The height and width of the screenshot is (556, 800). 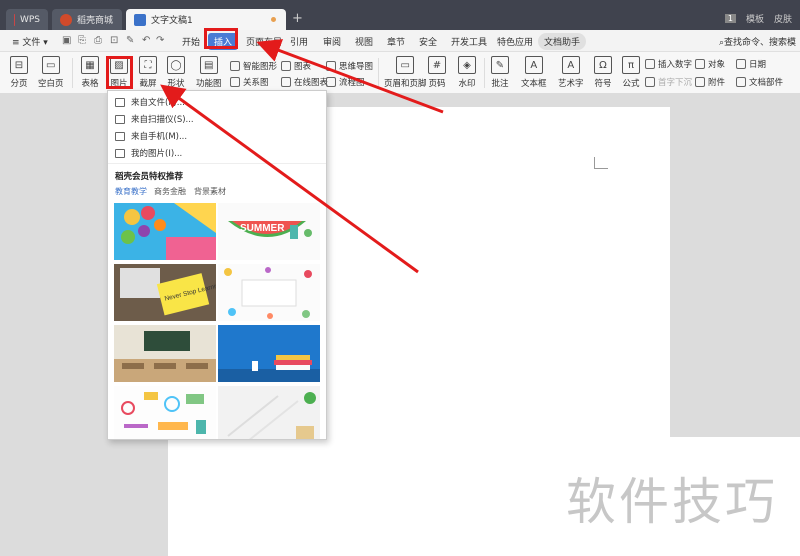 What do you see at coordinates (72, 73) in the screenshot?
I see `divider` at bounding box center [72, 73].